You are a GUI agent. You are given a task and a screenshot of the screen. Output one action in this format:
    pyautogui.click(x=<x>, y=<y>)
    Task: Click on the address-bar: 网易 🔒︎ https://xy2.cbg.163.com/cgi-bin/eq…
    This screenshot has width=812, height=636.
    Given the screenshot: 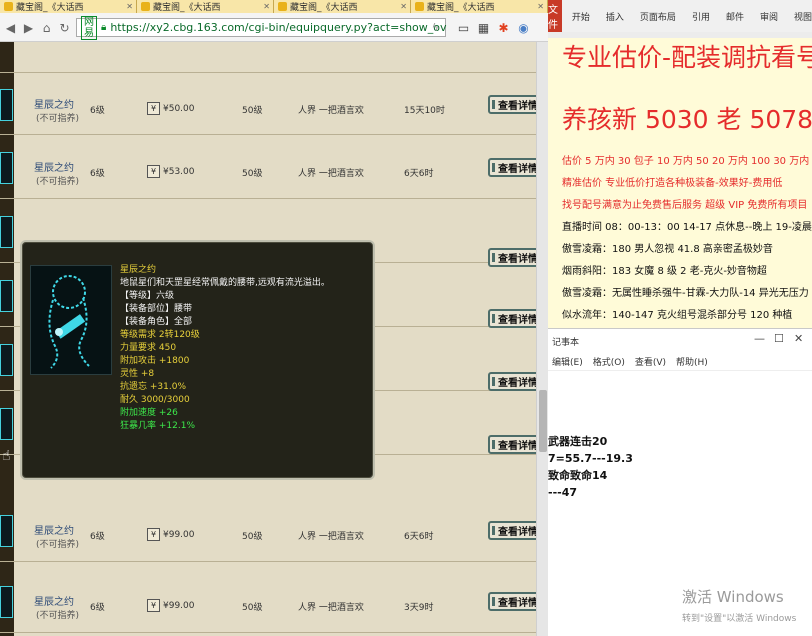 What is the action you would take?
    pyautogui.click(x=261, y=27)
    